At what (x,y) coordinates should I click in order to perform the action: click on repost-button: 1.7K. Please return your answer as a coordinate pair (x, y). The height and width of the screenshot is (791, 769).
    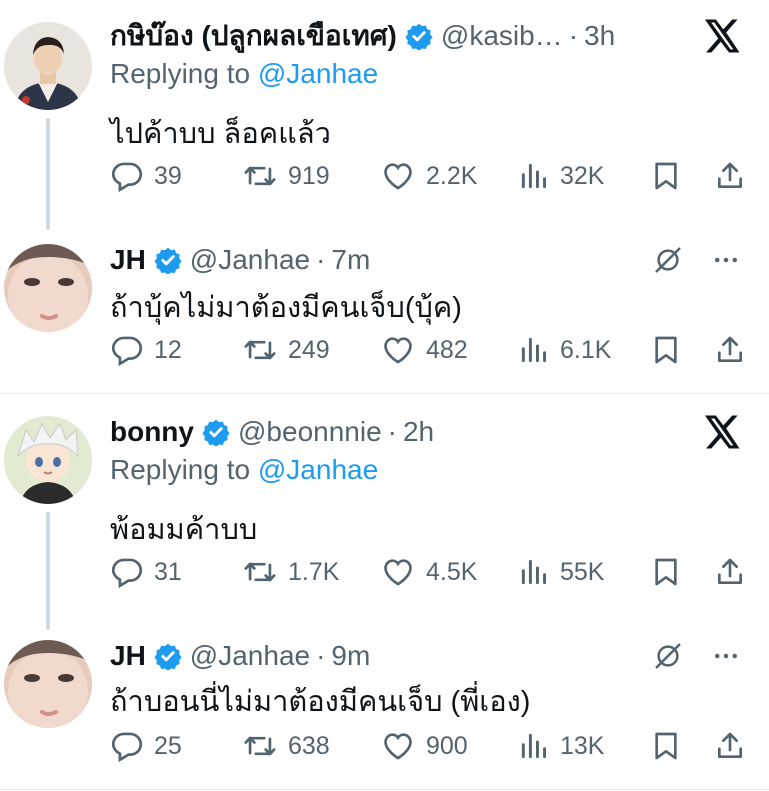
    Looking at the image, I should click on (290, 572).